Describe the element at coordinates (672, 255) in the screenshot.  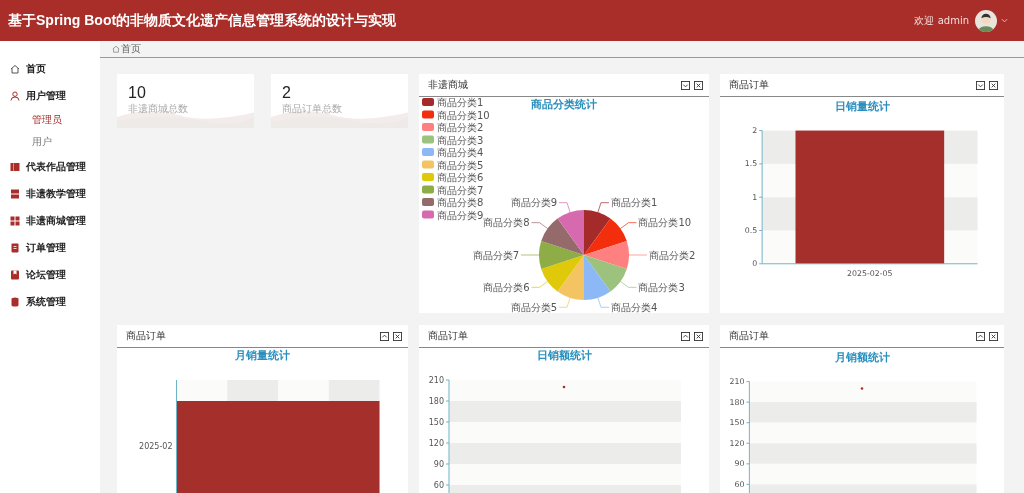
I see `slice-label: 商品分类2` at that location.